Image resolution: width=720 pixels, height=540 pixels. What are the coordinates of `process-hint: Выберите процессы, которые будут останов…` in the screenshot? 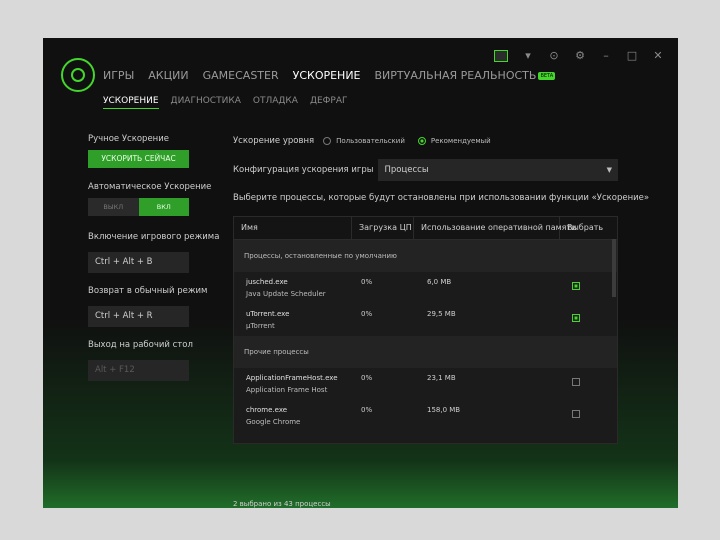 It's located at (441, 198).